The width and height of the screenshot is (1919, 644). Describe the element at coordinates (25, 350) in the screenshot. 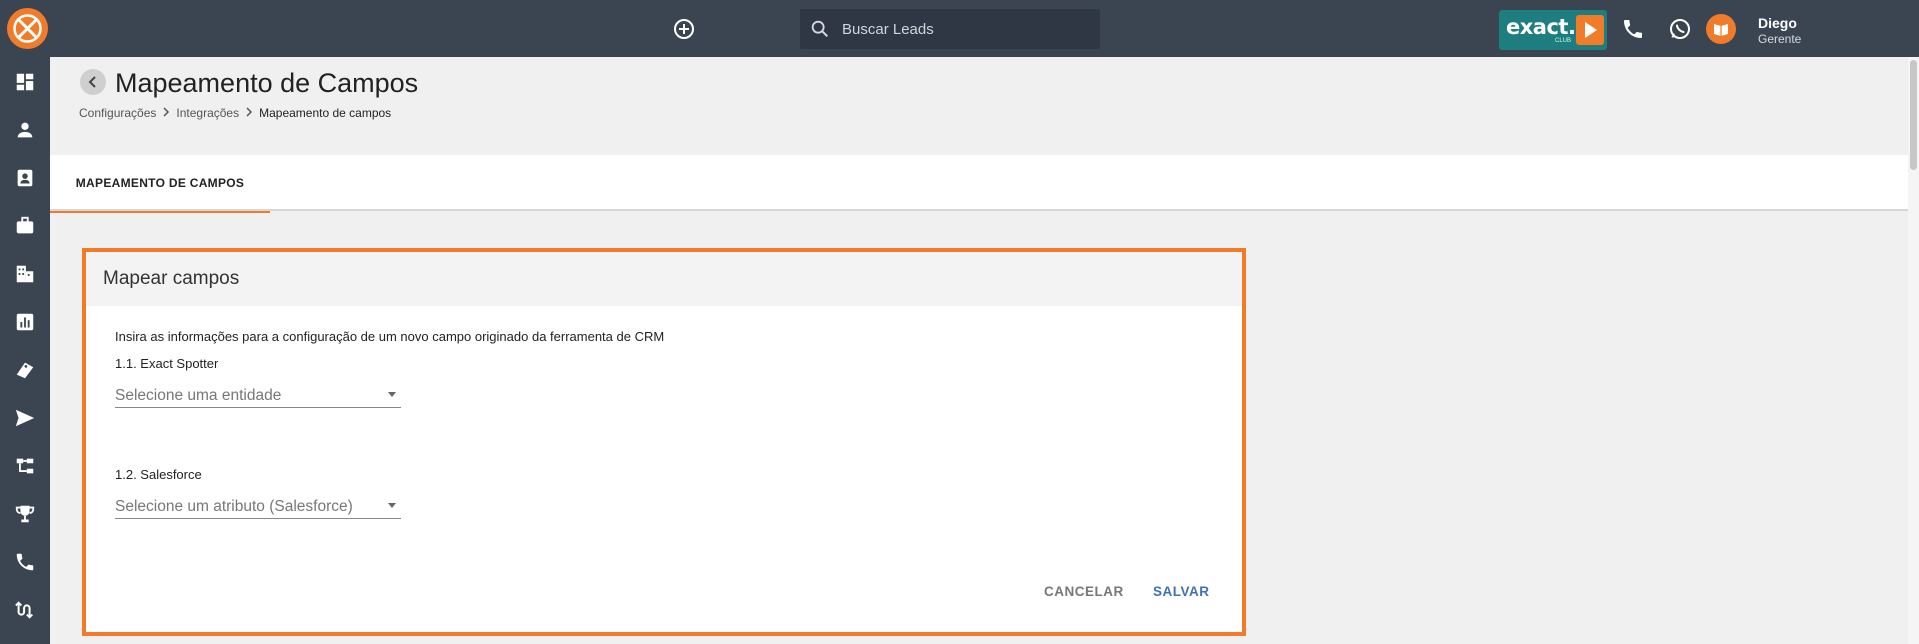

I see `sidebar` at that location.